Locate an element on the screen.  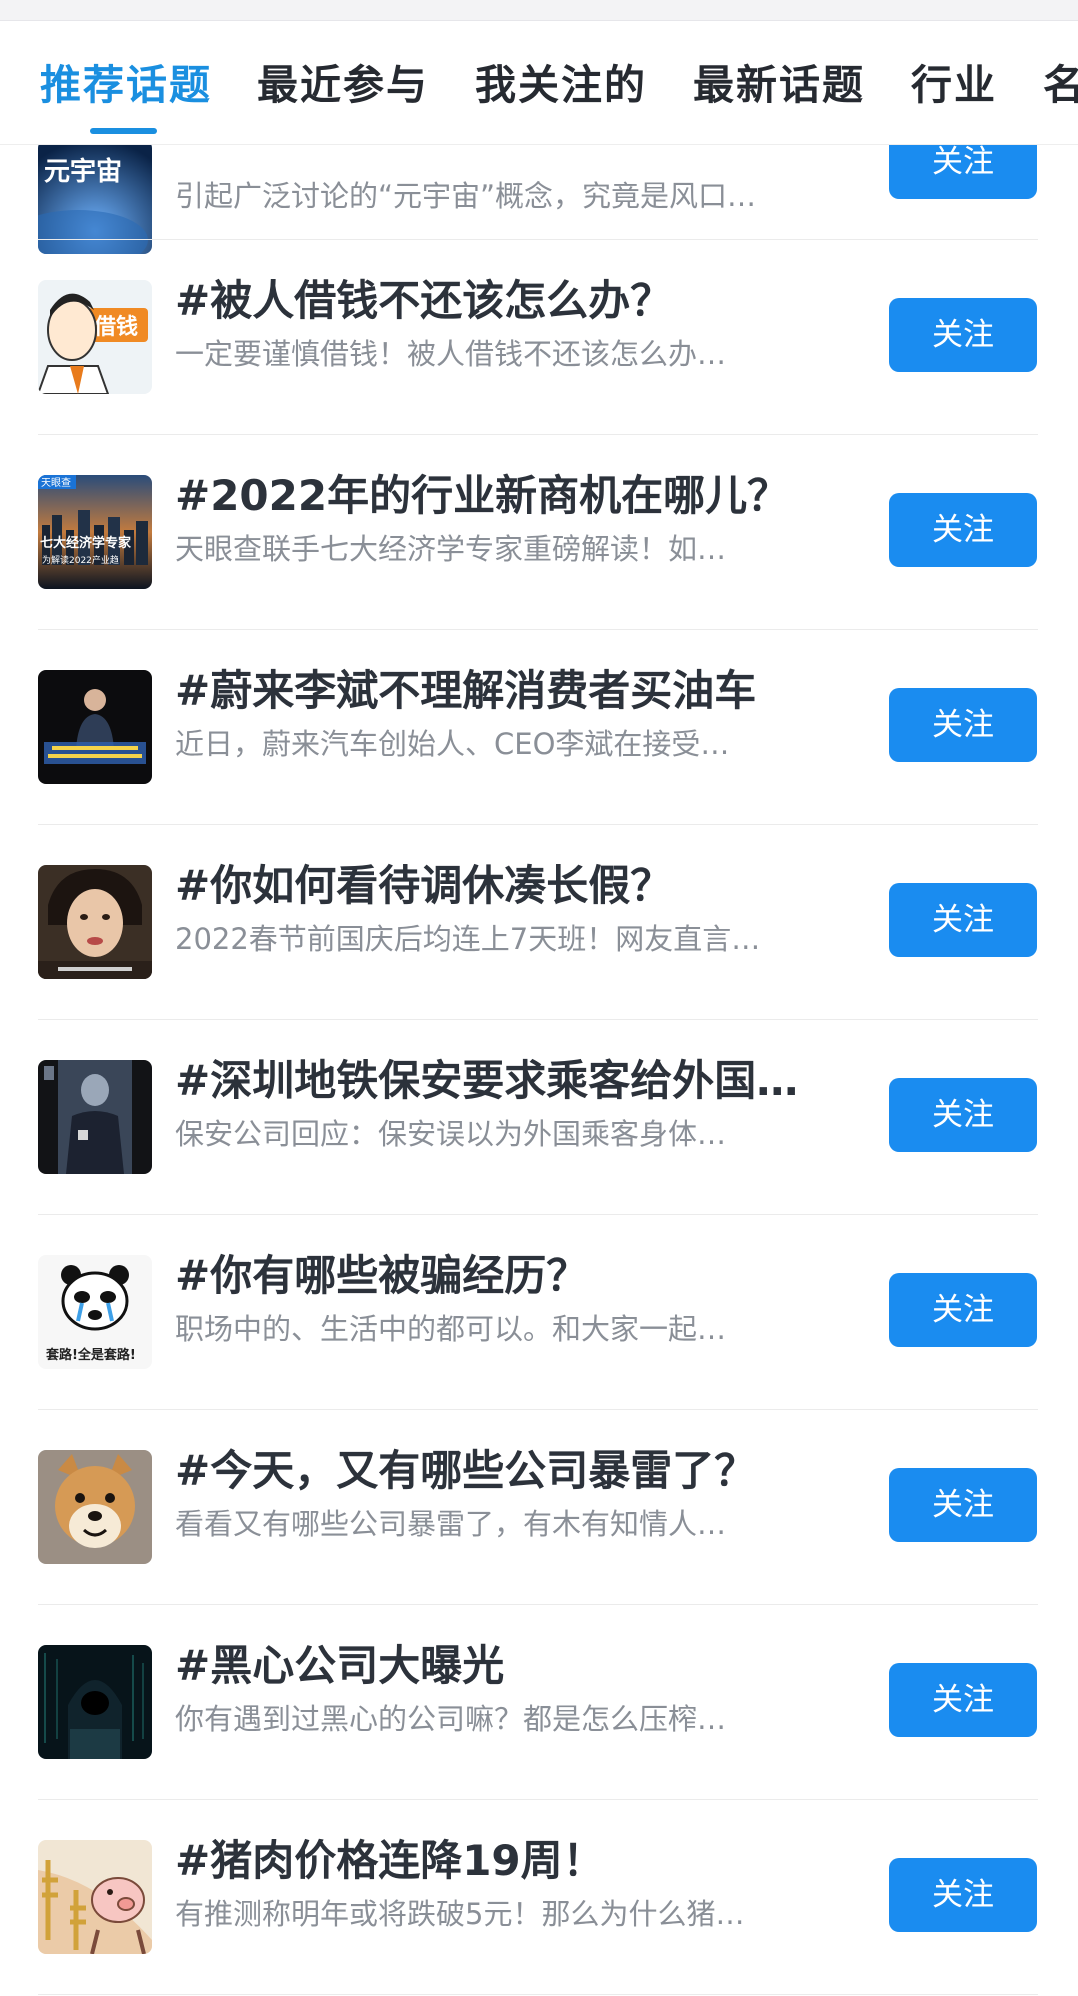
topic-title: #你有哪些被骗经历？ is located at coordinates (515, 1276).